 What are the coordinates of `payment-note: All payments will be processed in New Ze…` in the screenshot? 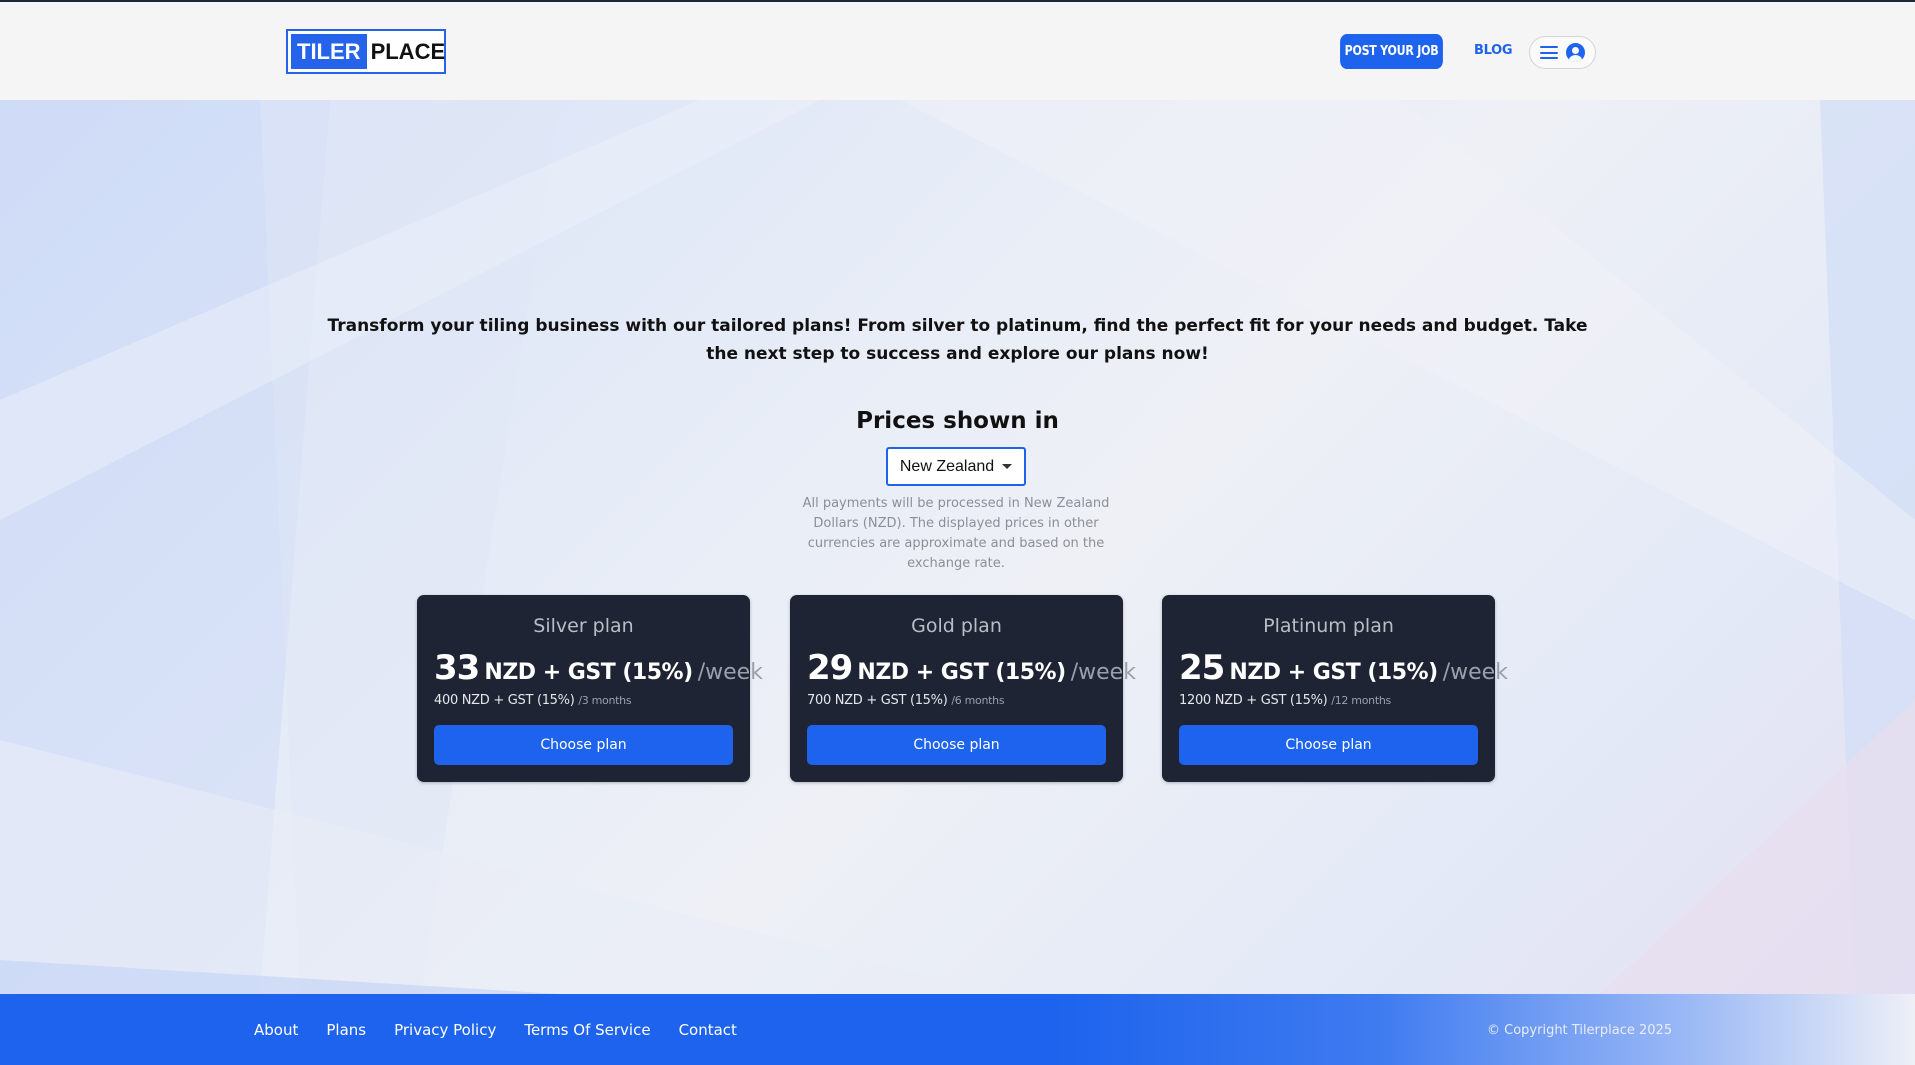 It's located at (956, 533).